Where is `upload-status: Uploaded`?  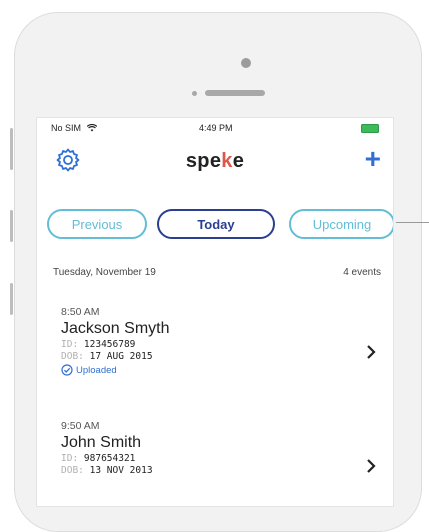
upload-status: Uploaded is located at coordinates (220, 370).